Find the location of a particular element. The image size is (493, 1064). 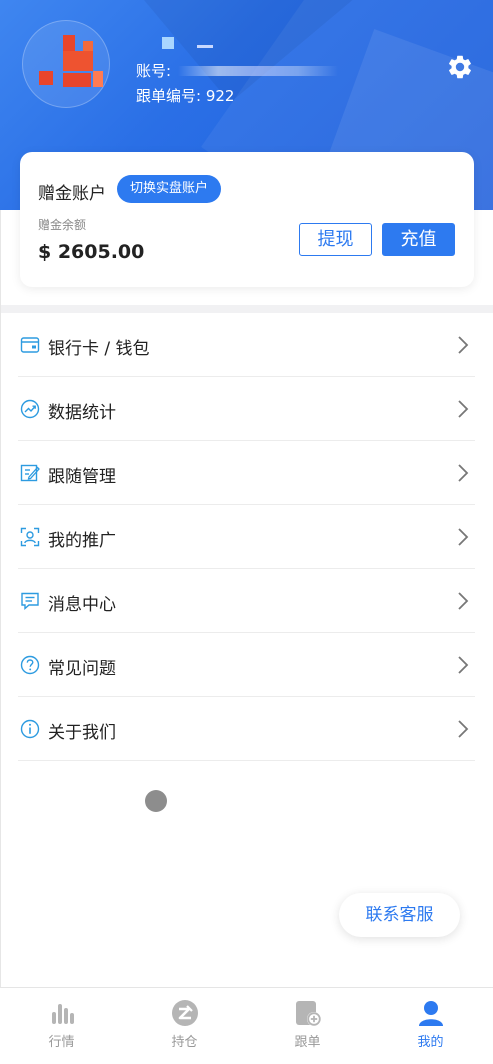

menu-item-label: 关于我们 is located at coordinates (82, 733).